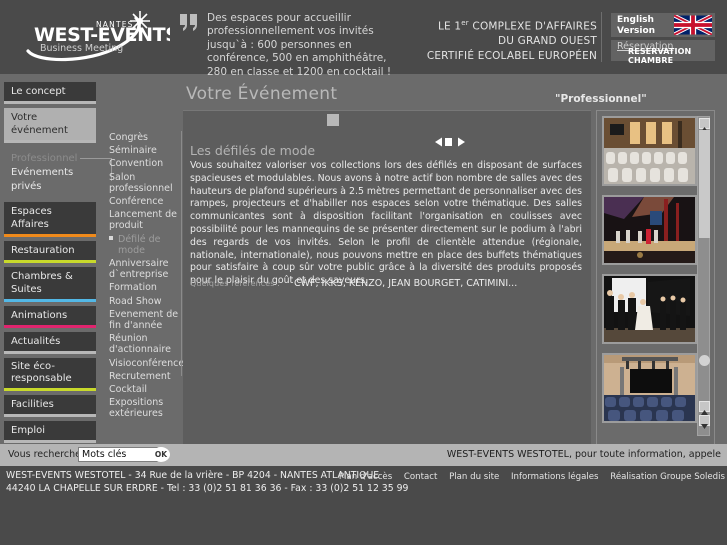  I want to click on footer-link-realisation: Réalisation Groupe Soledis, so click(667, 477).